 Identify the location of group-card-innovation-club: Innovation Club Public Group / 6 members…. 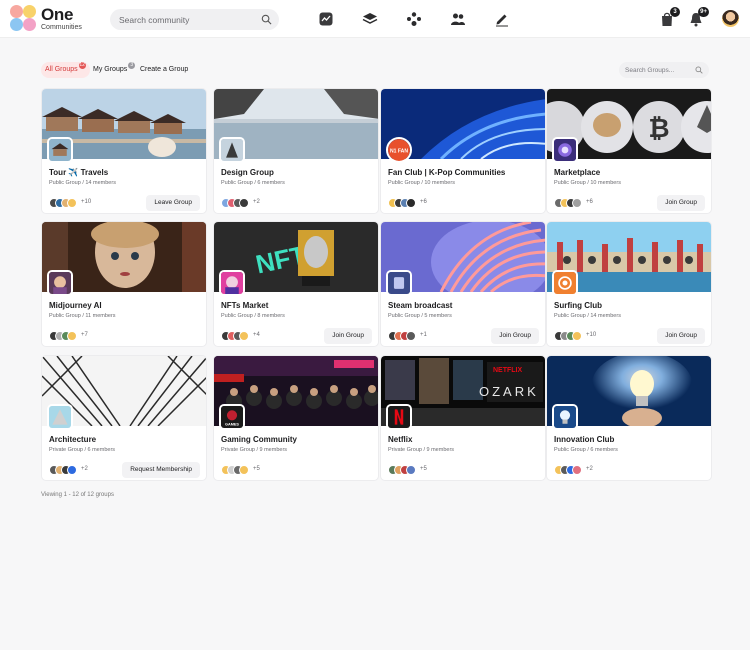
(629, 418).